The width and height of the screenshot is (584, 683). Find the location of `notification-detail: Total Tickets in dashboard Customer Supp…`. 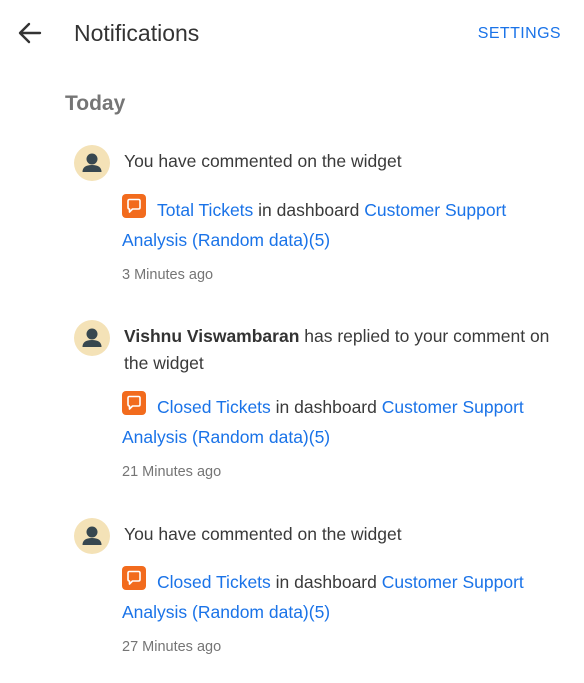

notification-detail: Total Tickets in dashboard Customer Supp… is located at coordinates (344, 224).